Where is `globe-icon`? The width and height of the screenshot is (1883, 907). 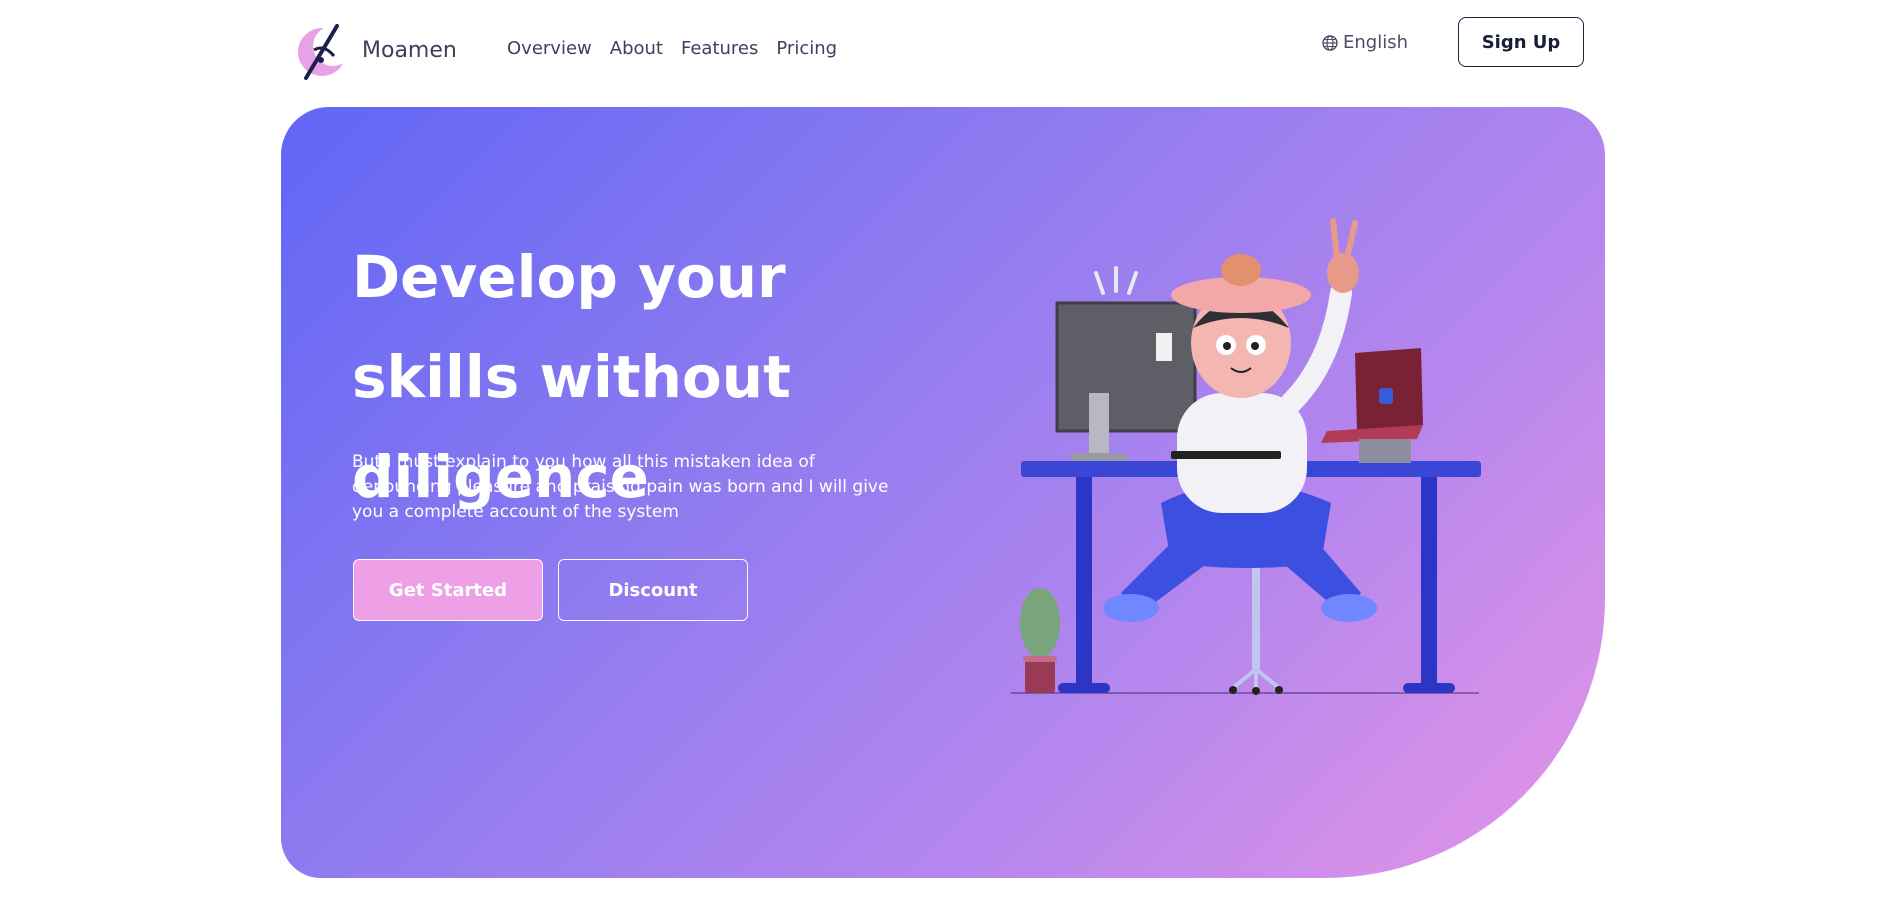 globe-icon is located at coordinates (1330, 42).